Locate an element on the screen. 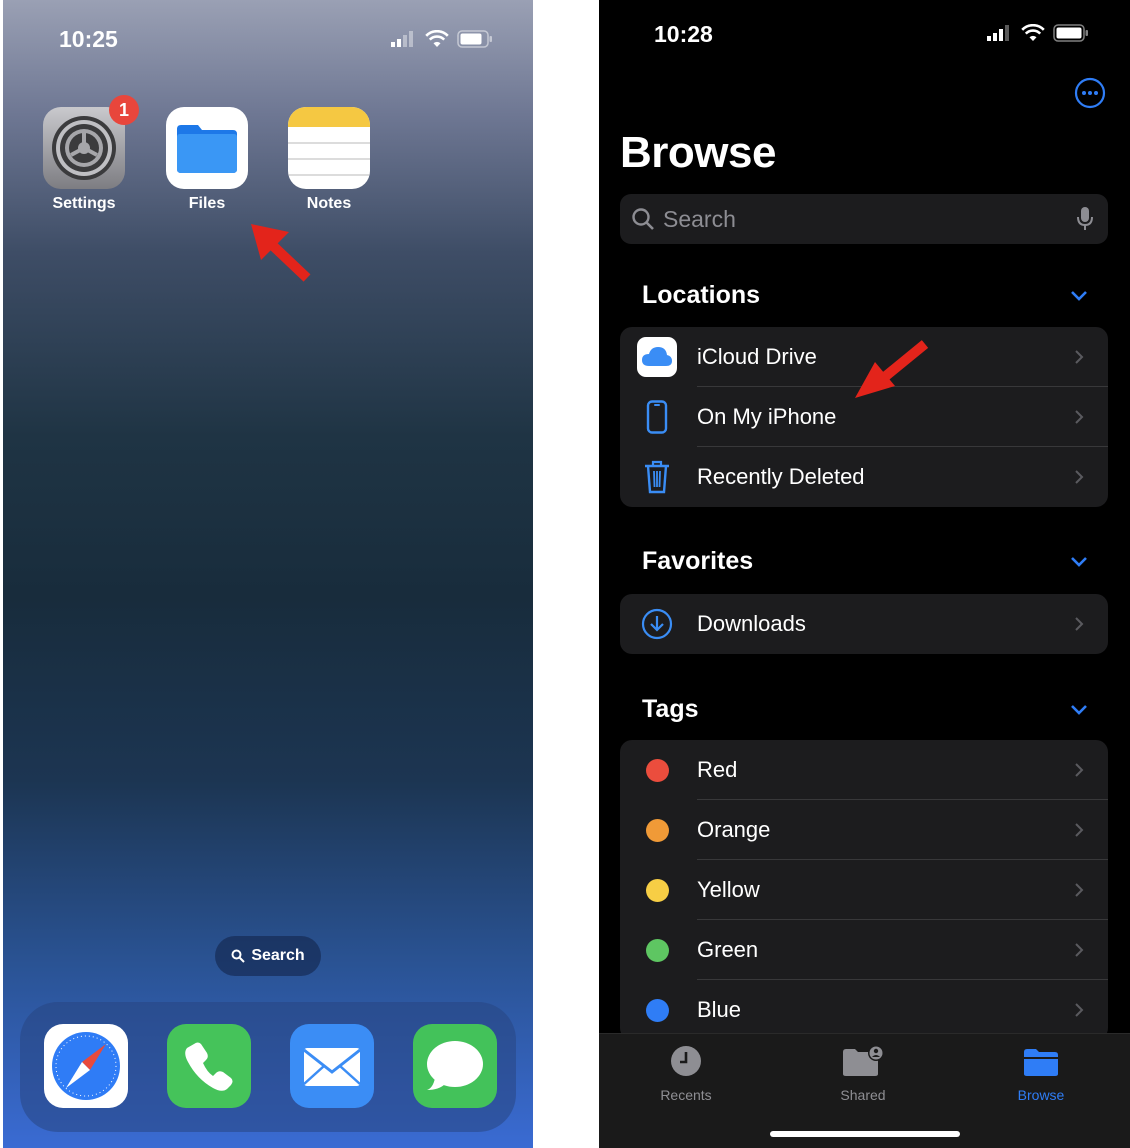  tab-label: Browse is located at coordinates (1041, 1095).